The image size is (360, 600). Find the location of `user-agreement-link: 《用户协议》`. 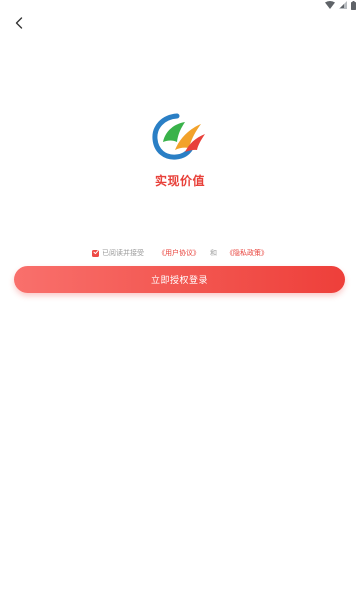

user-agreement-link: 《用户协议》 is located at coordinates (179, 253).